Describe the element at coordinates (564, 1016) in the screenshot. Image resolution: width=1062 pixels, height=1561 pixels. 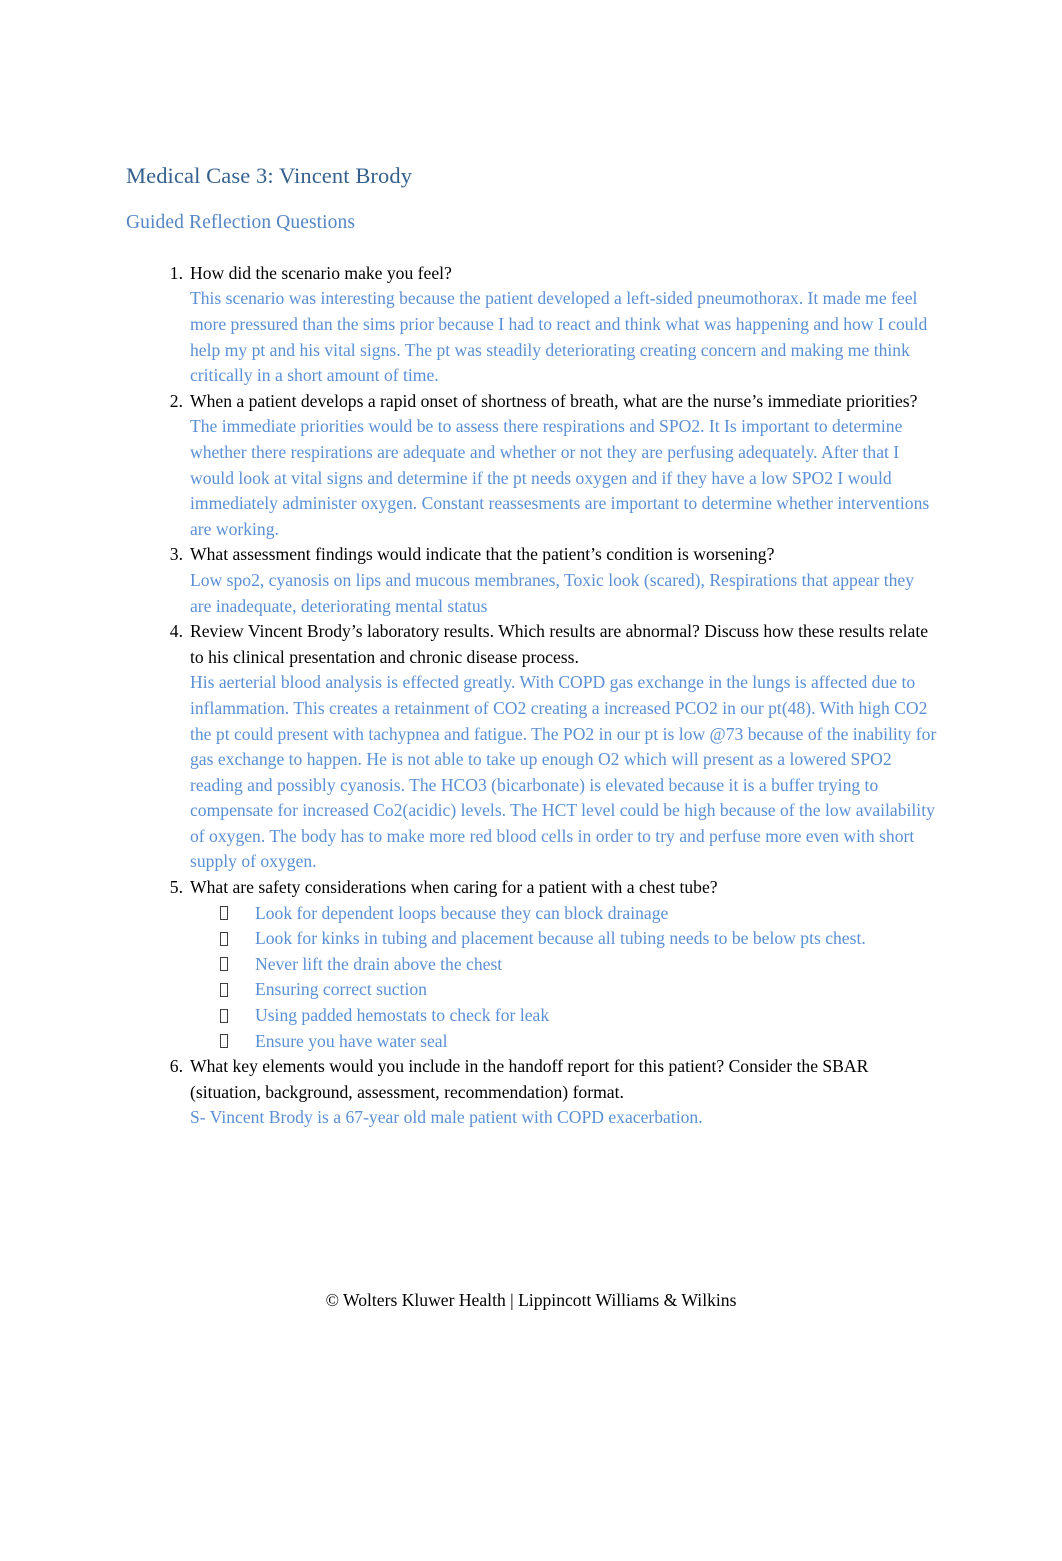
I see `list-item: Using padded hemostats to check for leak` at that location.